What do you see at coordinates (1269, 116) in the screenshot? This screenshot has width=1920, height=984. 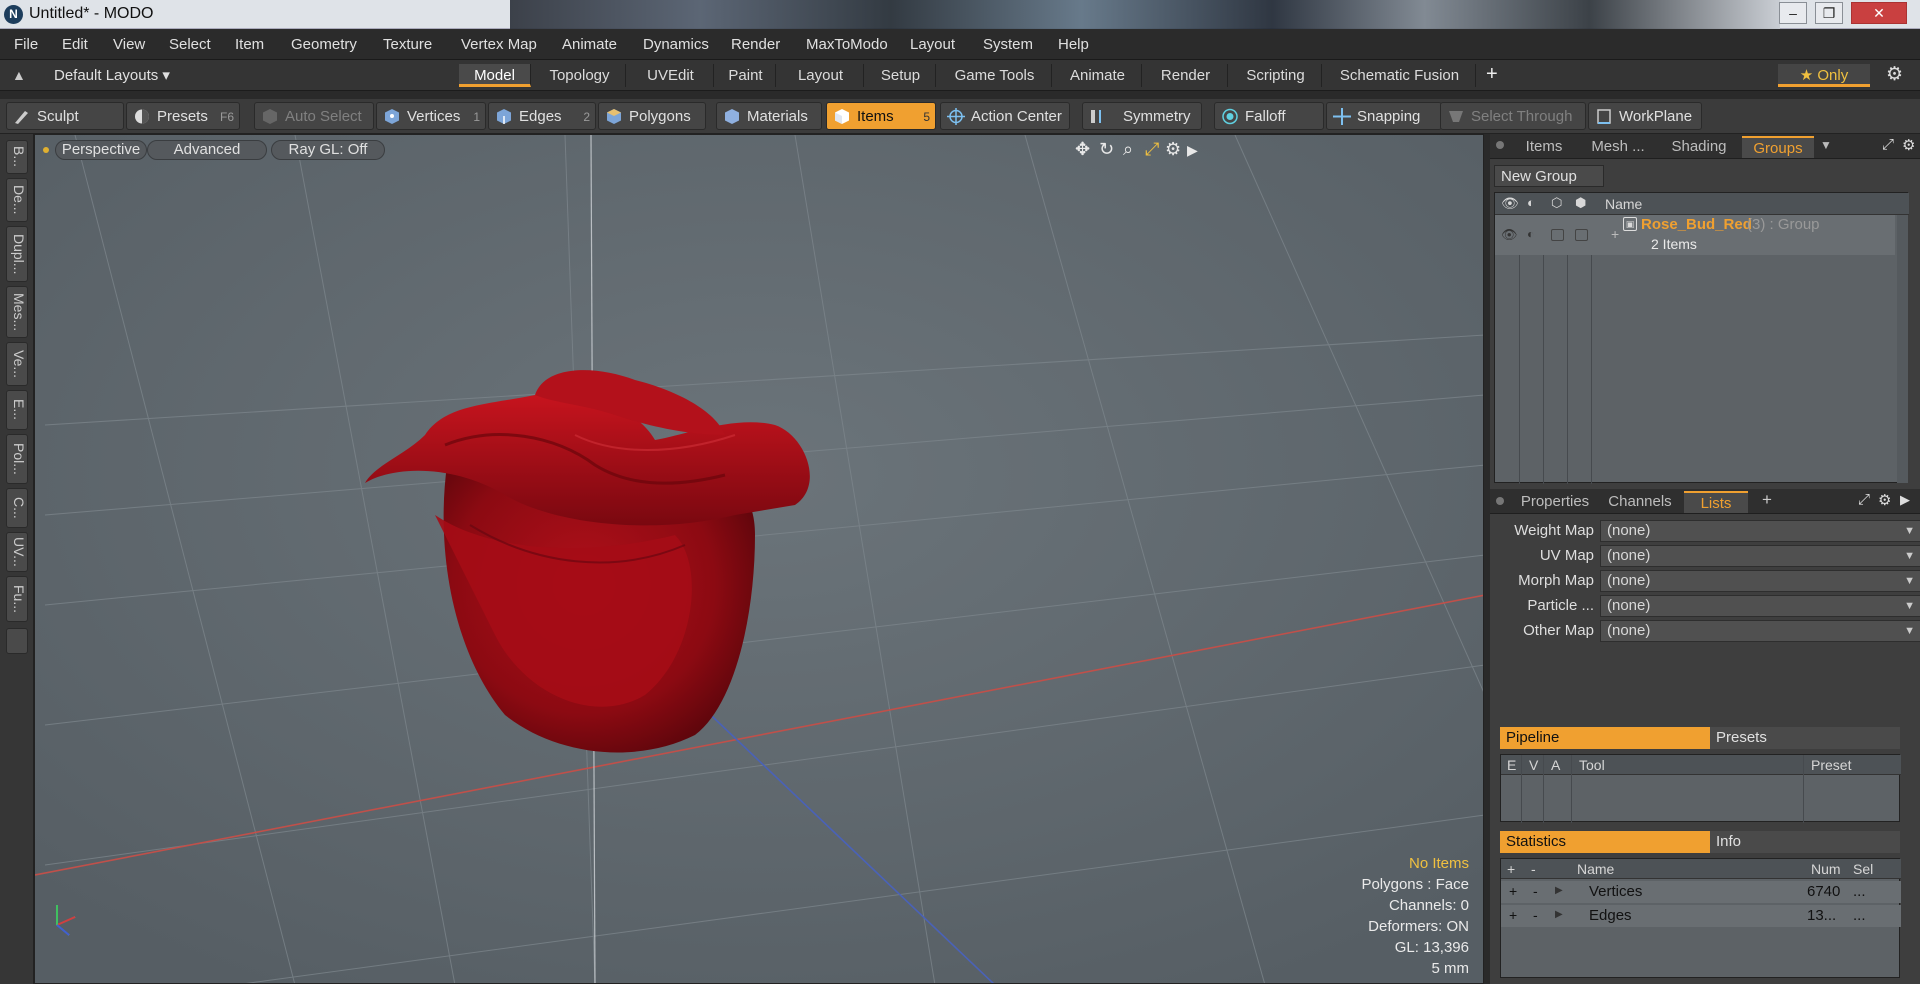 I see `falloff-button: Falloff` at bounding box center [1269, 116].